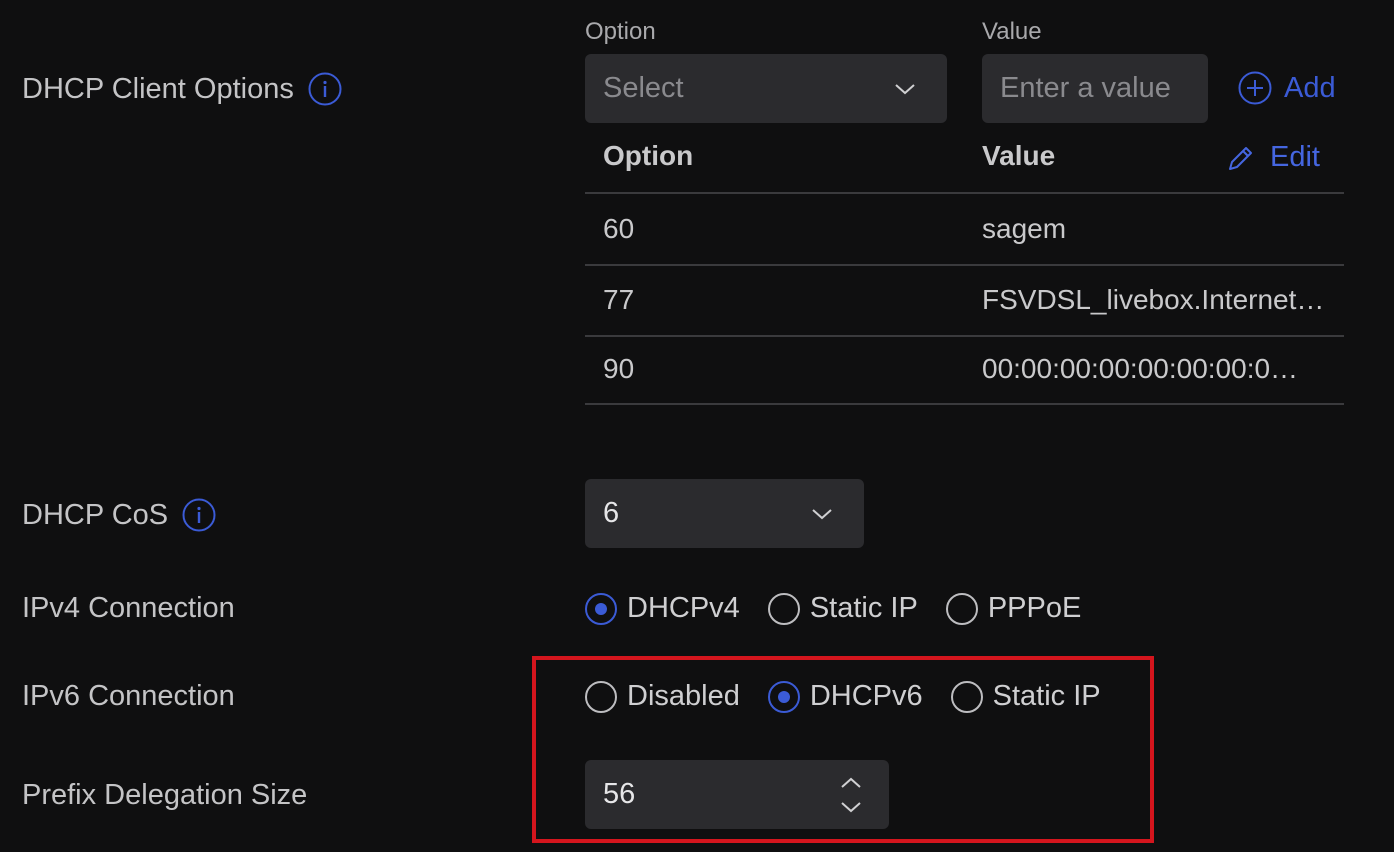 This screenshot has width=1394, height=852. I want to click on table-cell-option: 77, so click(619, 299).